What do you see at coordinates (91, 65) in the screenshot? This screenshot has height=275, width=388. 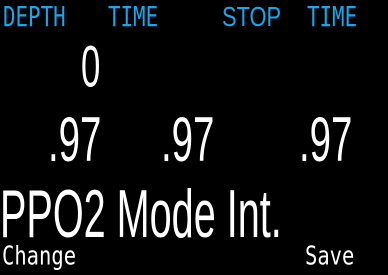 I see `depth-value: 0` at bounding box center [91, 65].